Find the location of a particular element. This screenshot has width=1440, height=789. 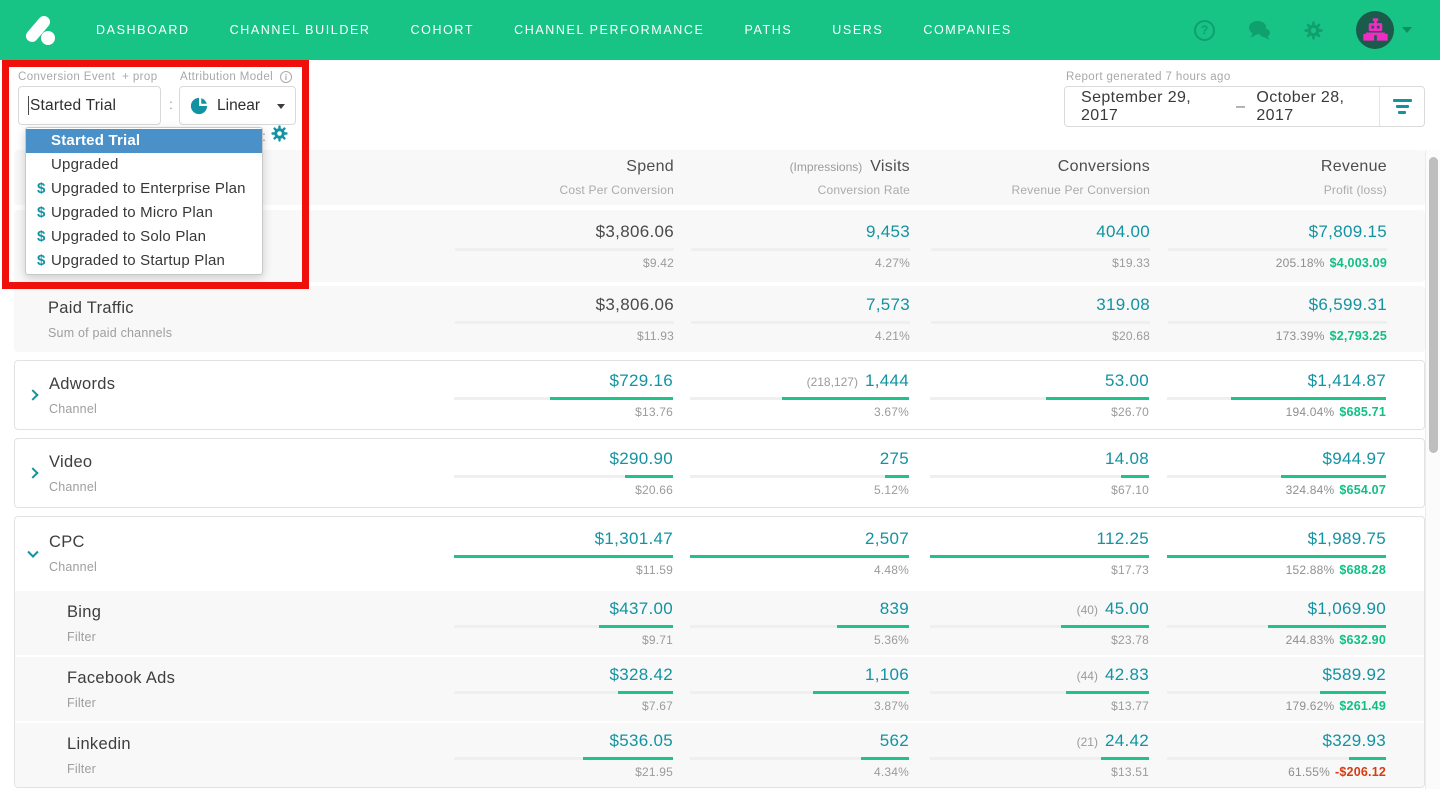

dropdown-item: $ Upgraded to Startup Plan is located at coordinates (144, 261).